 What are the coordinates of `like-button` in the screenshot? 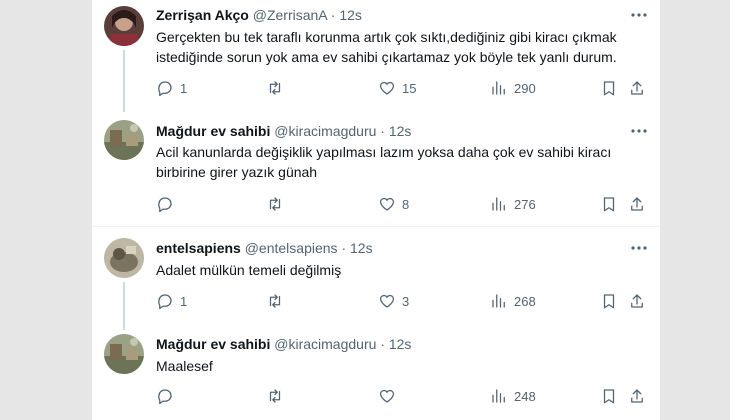 It's located at (390, 396).